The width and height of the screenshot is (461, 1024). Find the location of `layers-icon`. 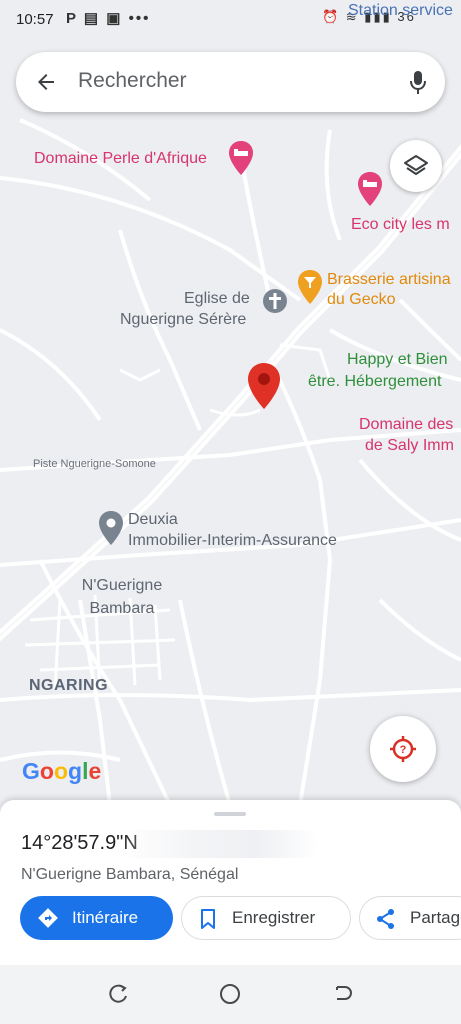

layers-icon is located at coordinates (416, 165).